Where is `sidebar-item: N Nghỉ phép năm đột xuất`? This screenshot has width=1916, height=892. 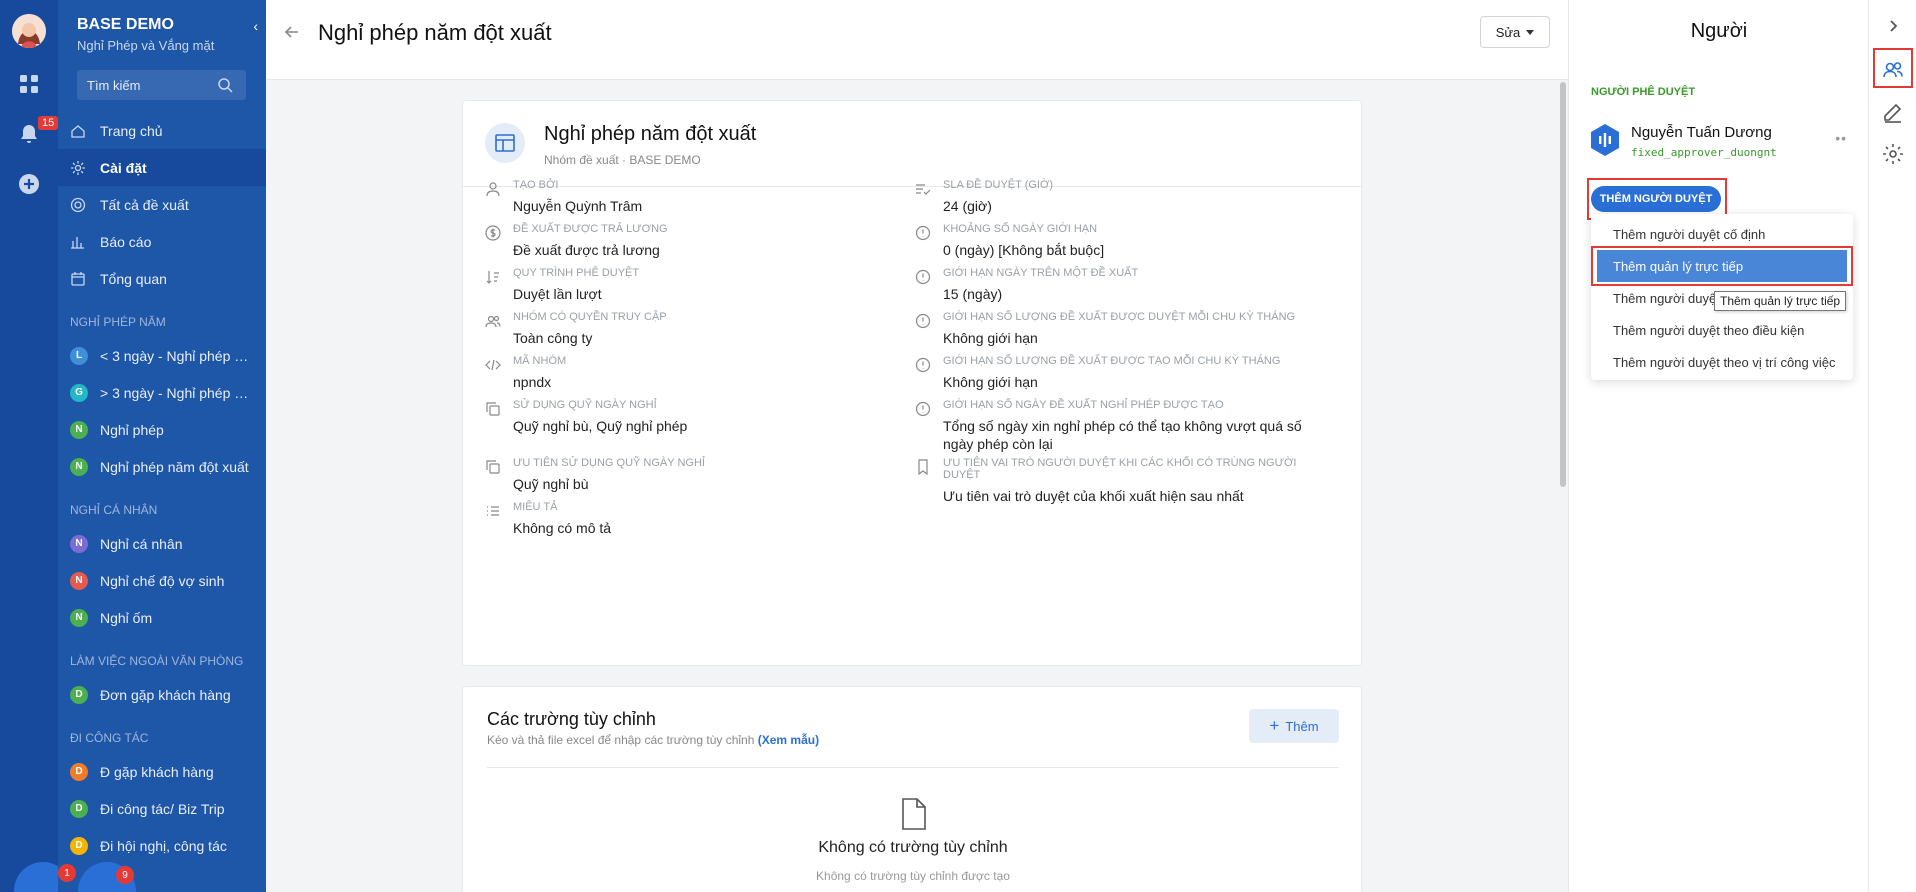
sidebar-item: N Nghỉ phép năm đột xuất is located at coordinates (162, 466).